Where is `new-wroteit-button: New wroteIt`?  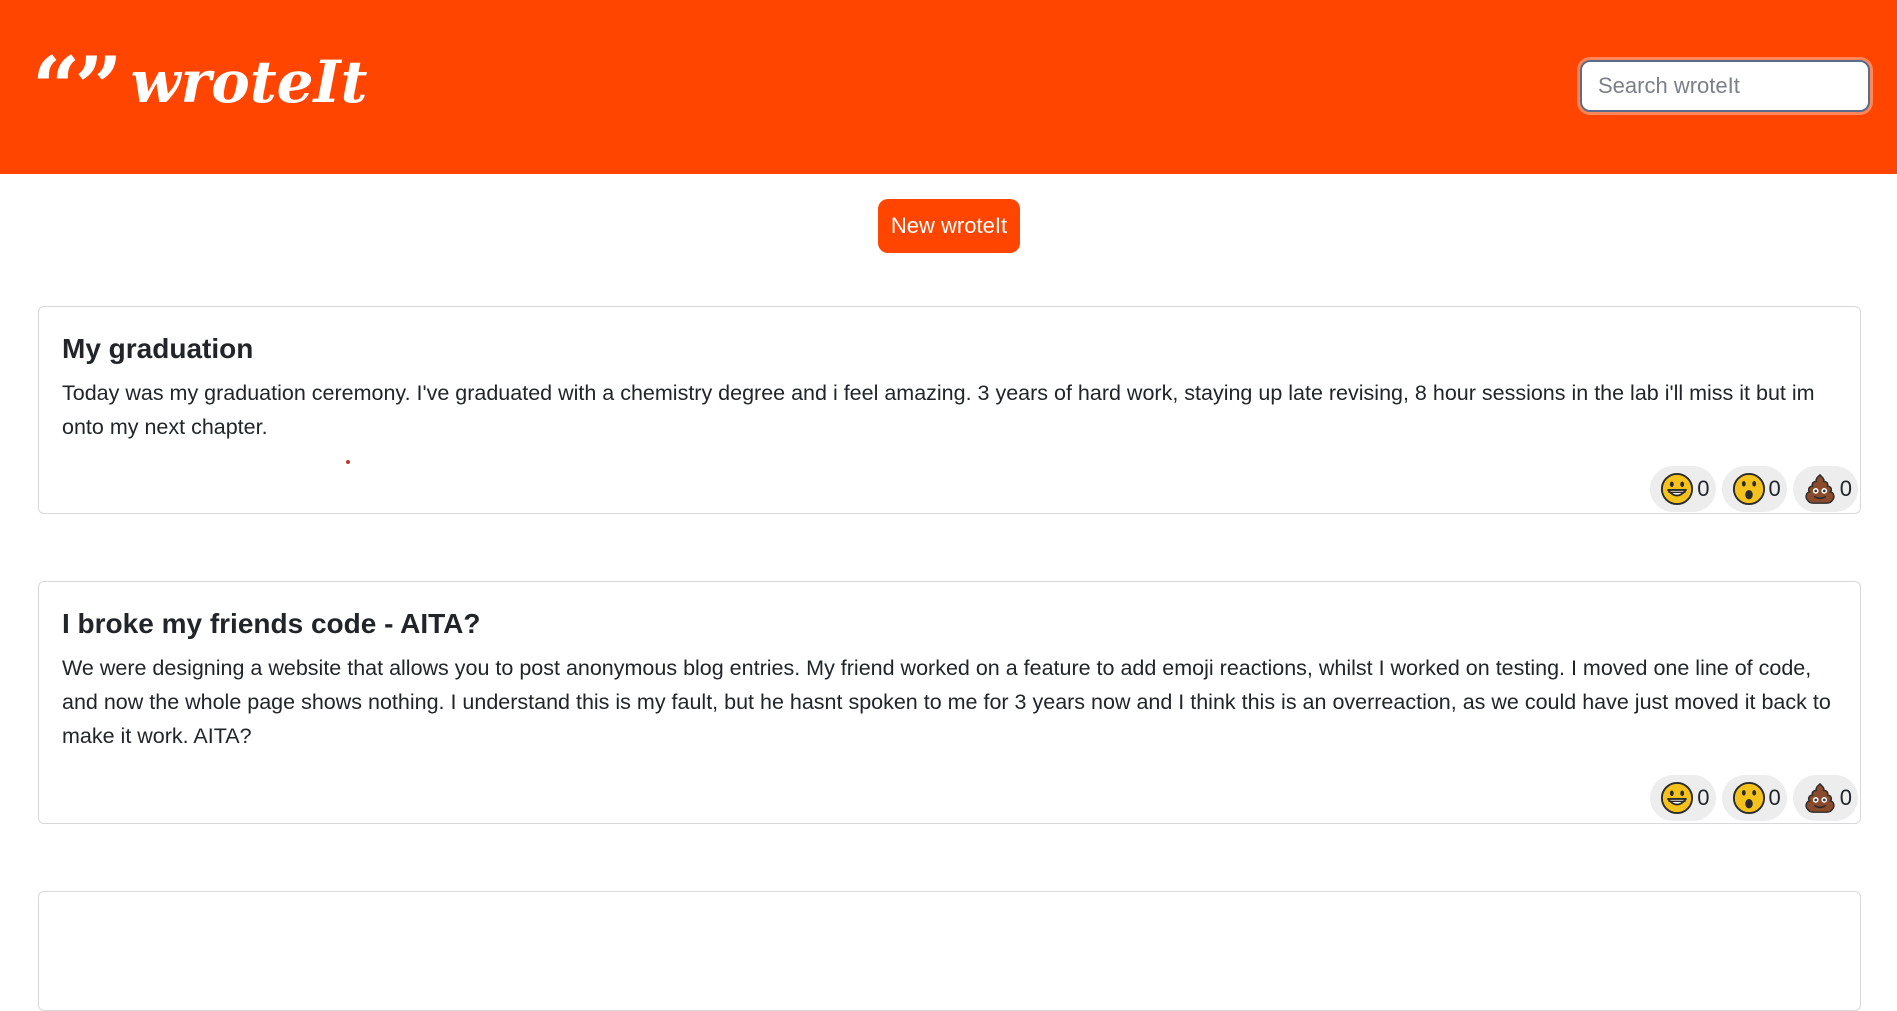
new-wroteit-button: New wroteIt is located at coordinates (949, 226).